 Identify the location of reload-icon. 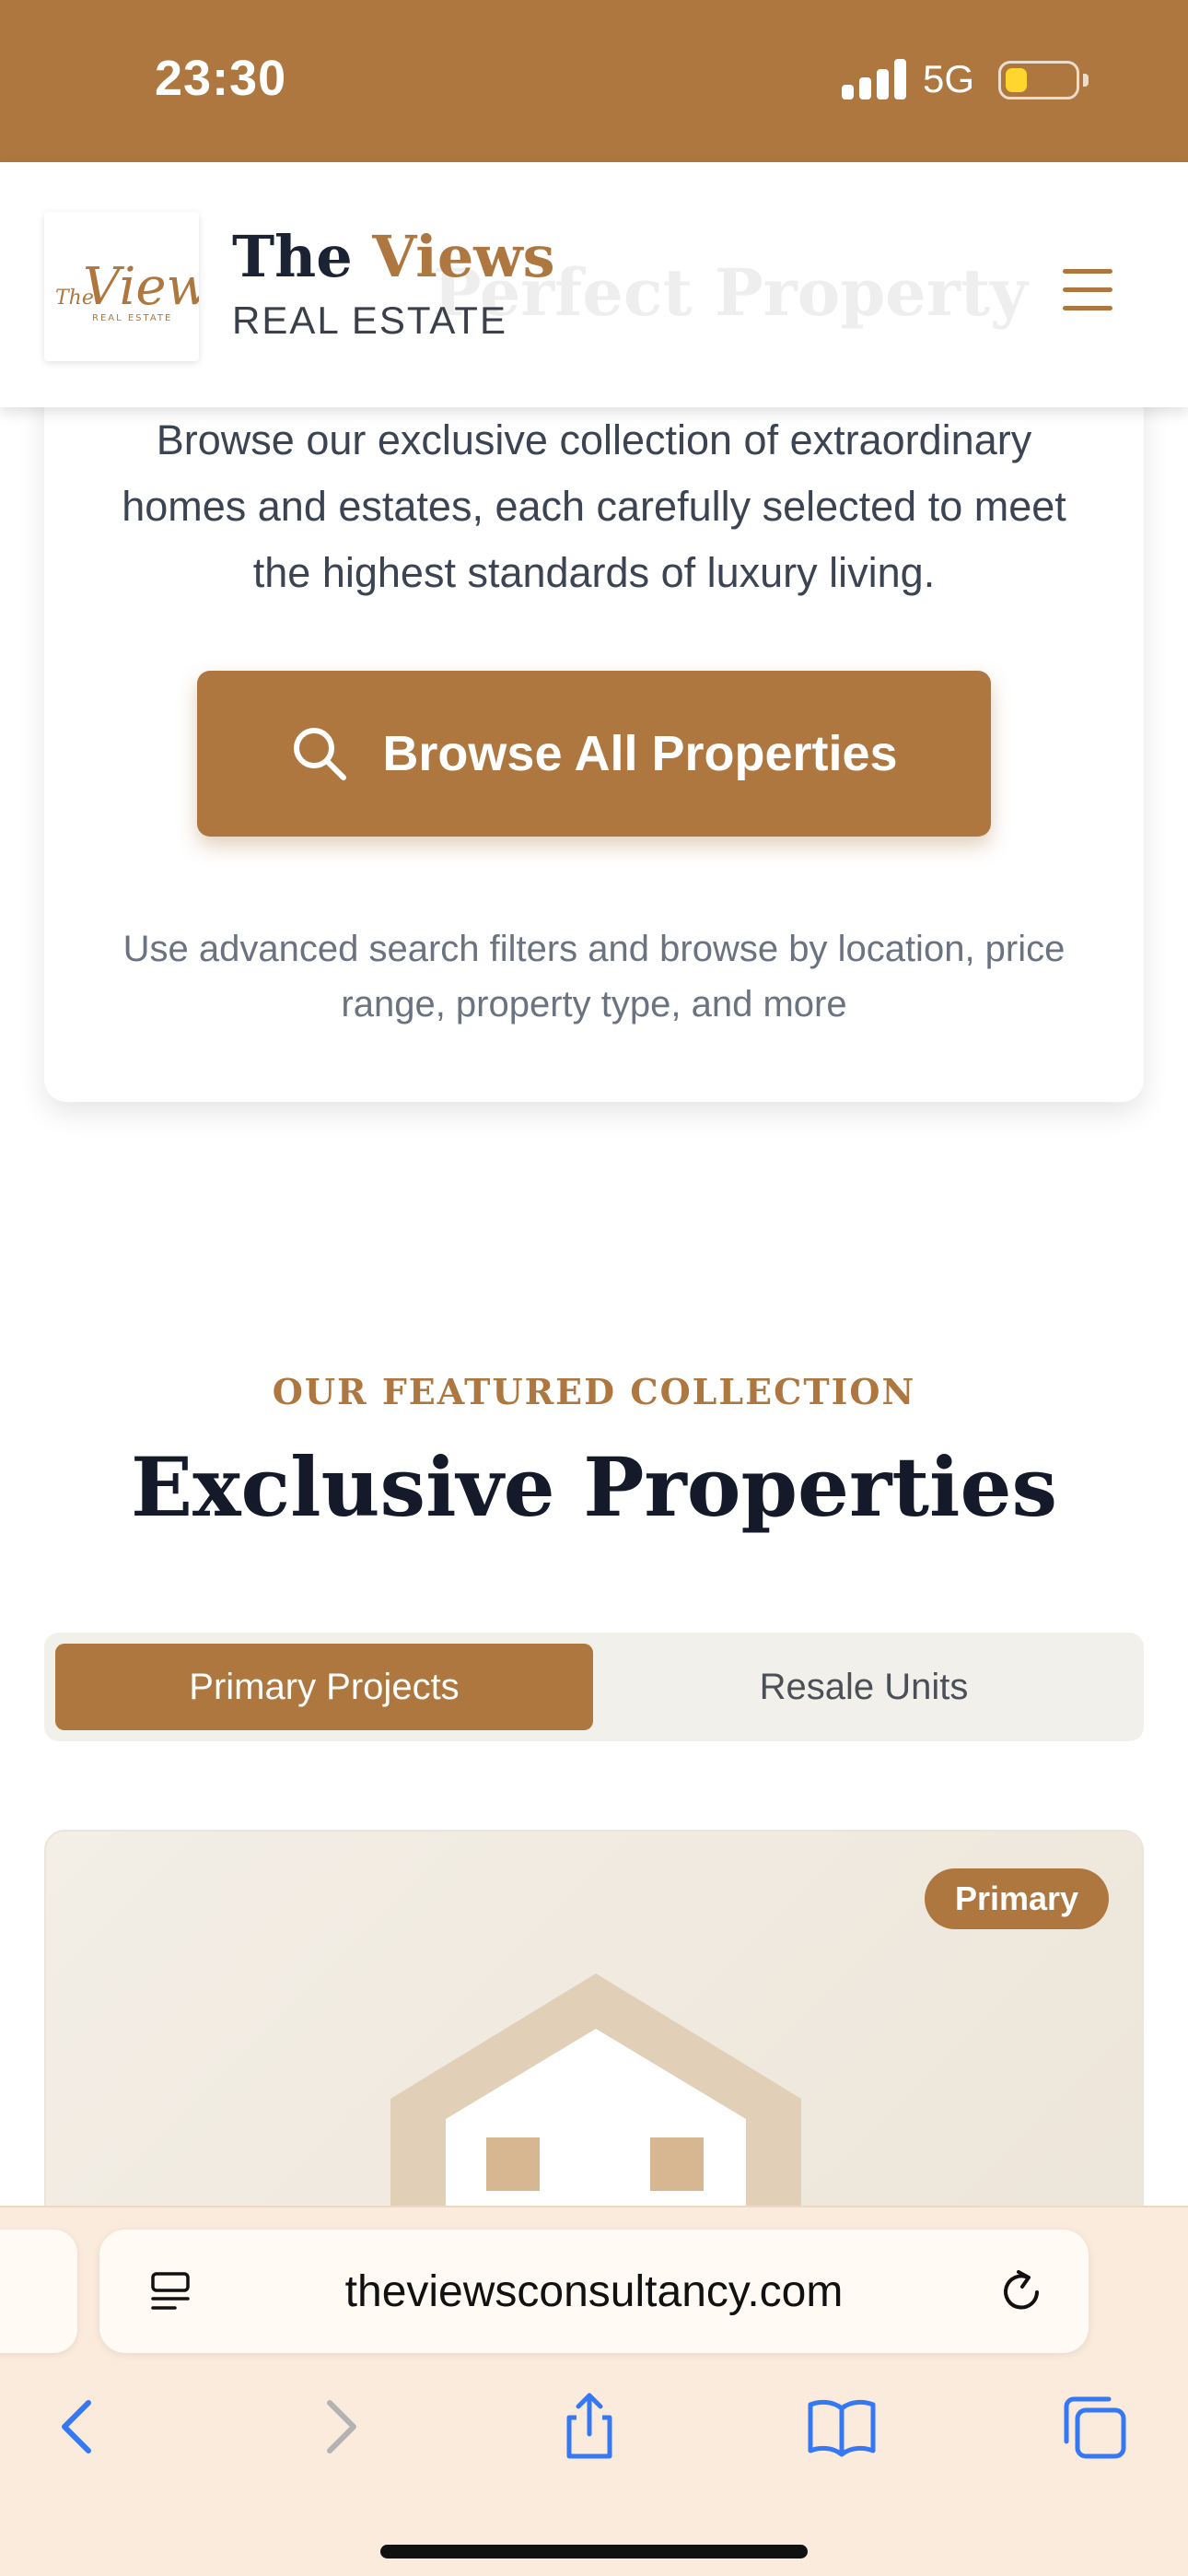
(1021, 2291).